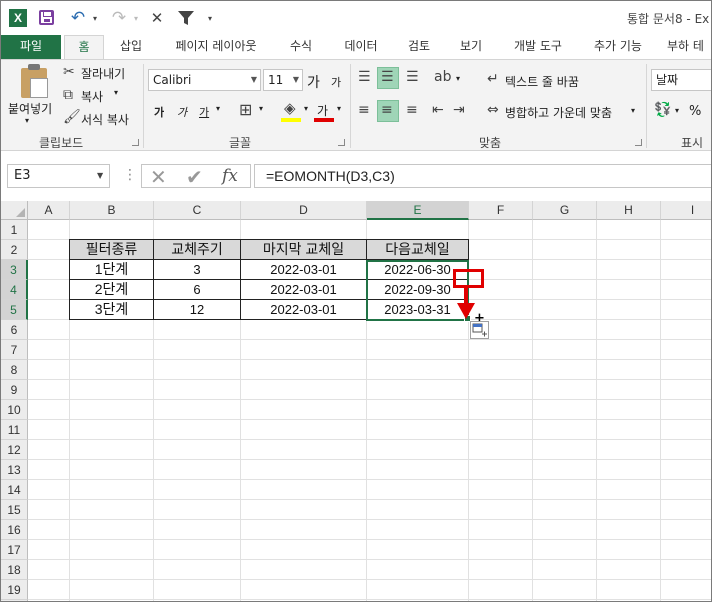 This screenshot has width=712, height=602. I want to click on column-header-f: F, so click(501, 210).